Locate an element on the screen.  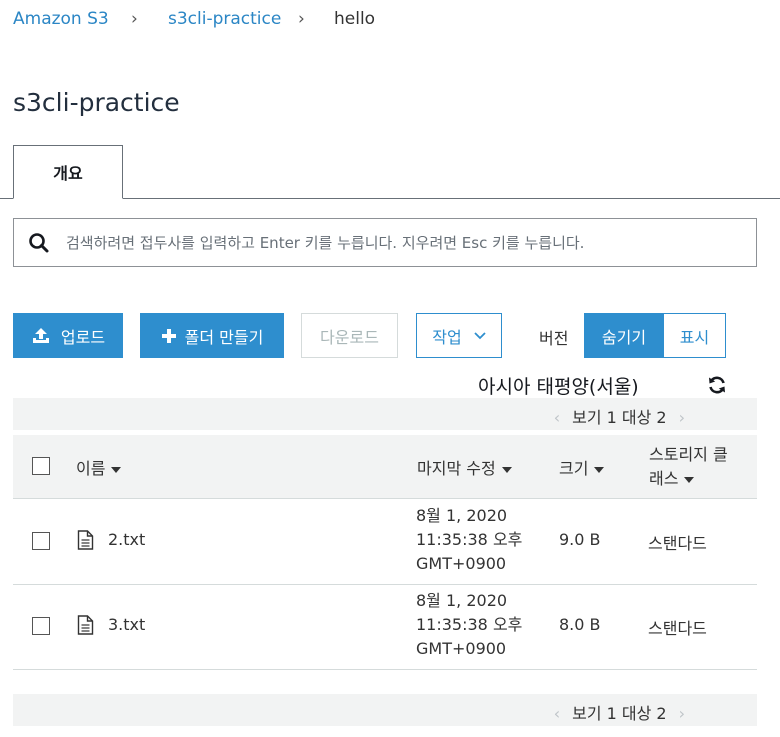
versions-show-label: 표시 is located at coordinates (694, 337).